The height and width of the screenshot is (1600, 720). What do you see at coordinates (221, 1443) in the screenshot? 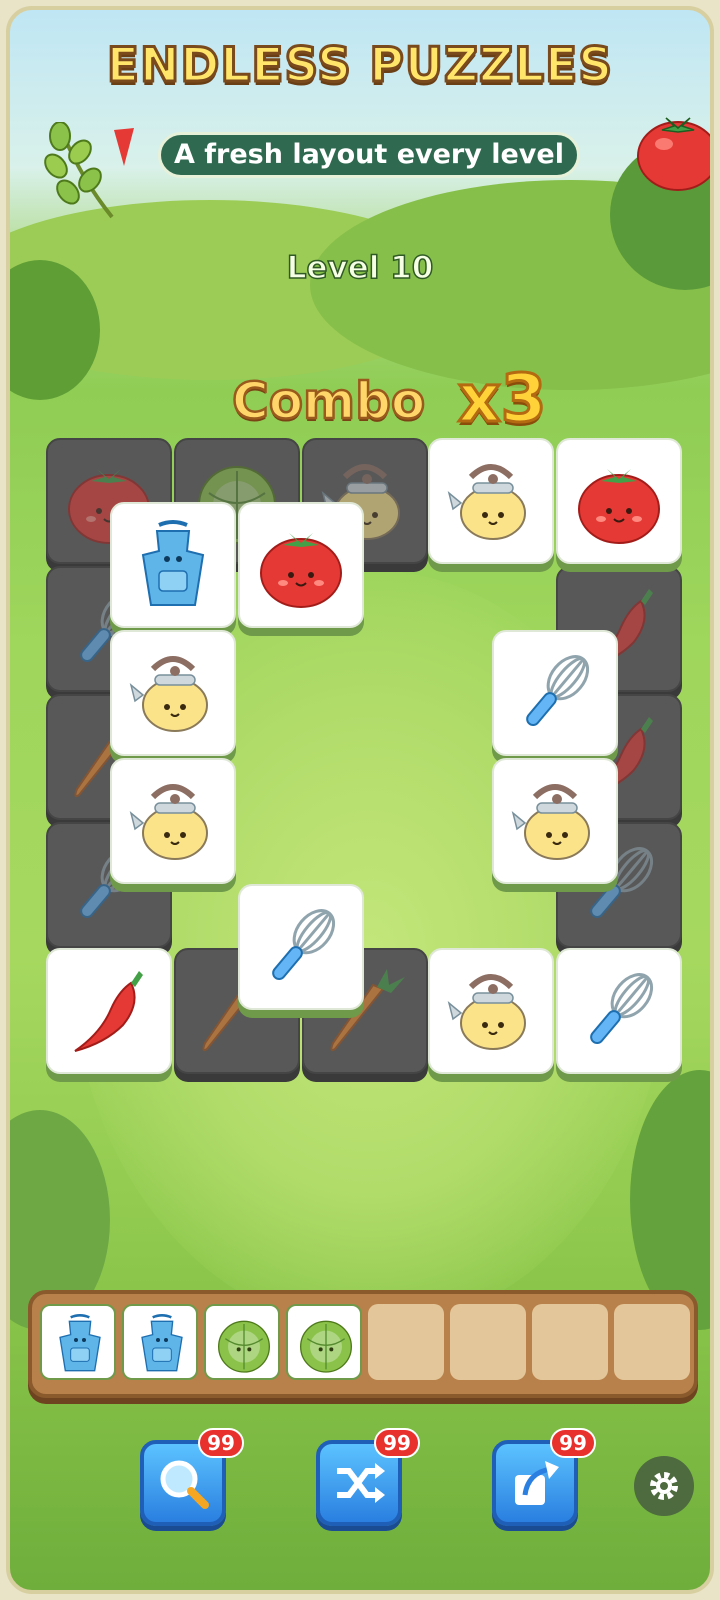
I see `hint-count-badge: 99` at bounding box center [221, 1443].